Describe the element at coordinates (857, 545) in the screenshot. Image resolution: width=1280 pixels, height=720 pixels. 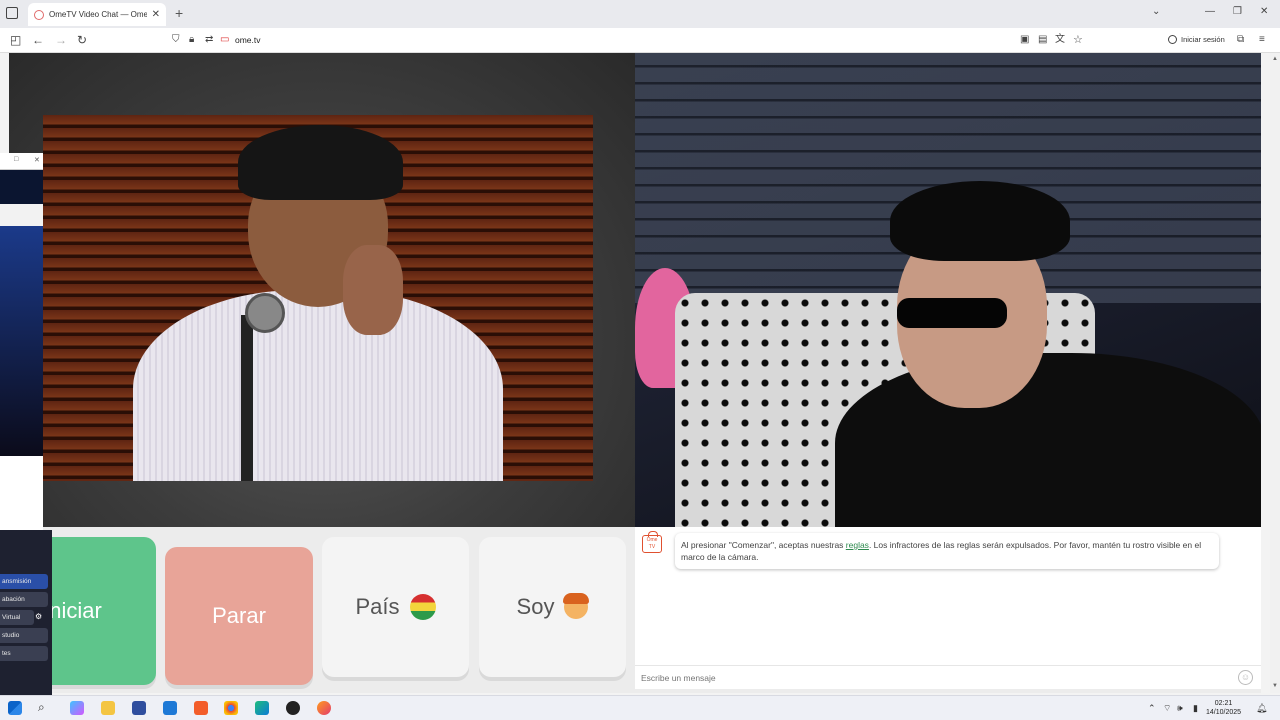
I see `rules-link: reglas` at that location.